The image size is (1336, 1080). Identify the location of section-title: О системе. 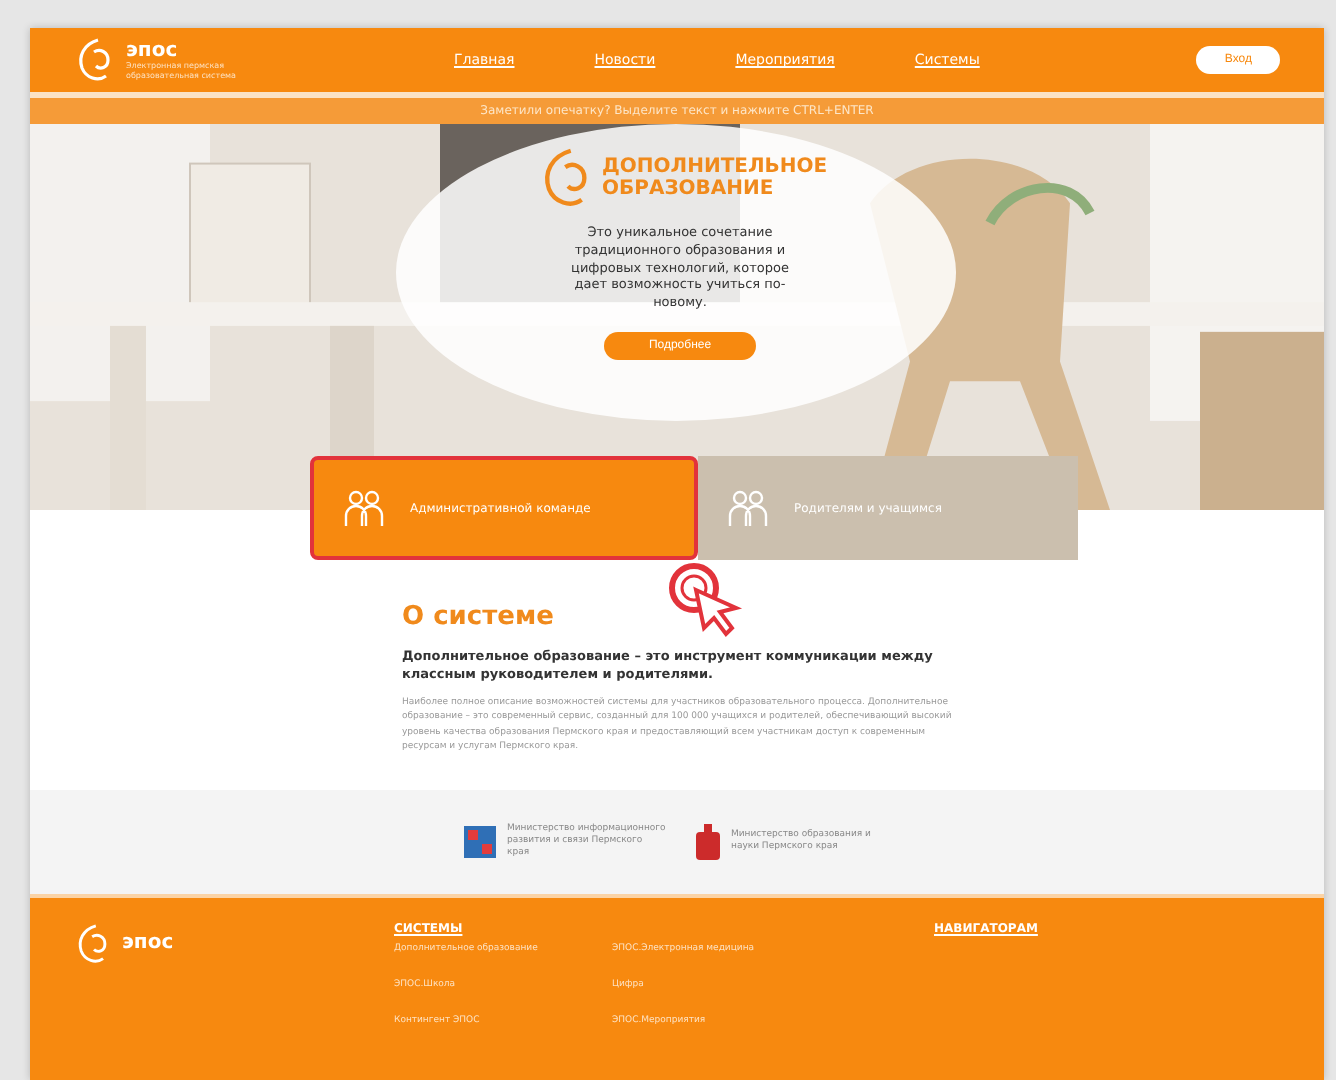
(479, 617).